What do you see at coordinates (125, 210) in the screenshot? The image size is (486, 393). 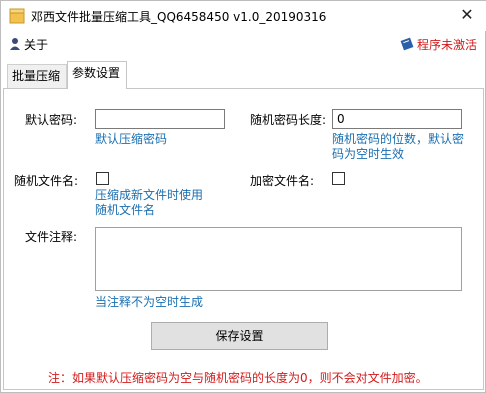 I see `random-filename-hint-2: 随机文件名` at bounding box center [125, 210].